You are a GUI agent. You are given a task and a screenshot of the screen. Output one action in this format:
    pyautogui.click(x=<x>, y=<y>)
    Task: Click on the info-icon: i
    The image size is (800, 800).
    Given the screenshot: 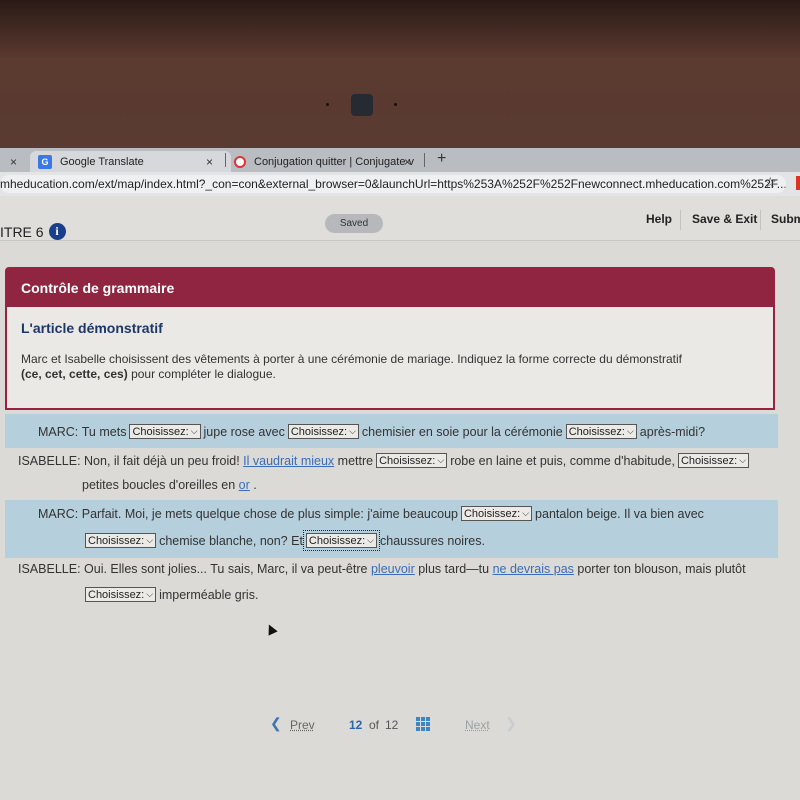 What is the action you would take?
    pyautogui.click(x=57, y=231)
    